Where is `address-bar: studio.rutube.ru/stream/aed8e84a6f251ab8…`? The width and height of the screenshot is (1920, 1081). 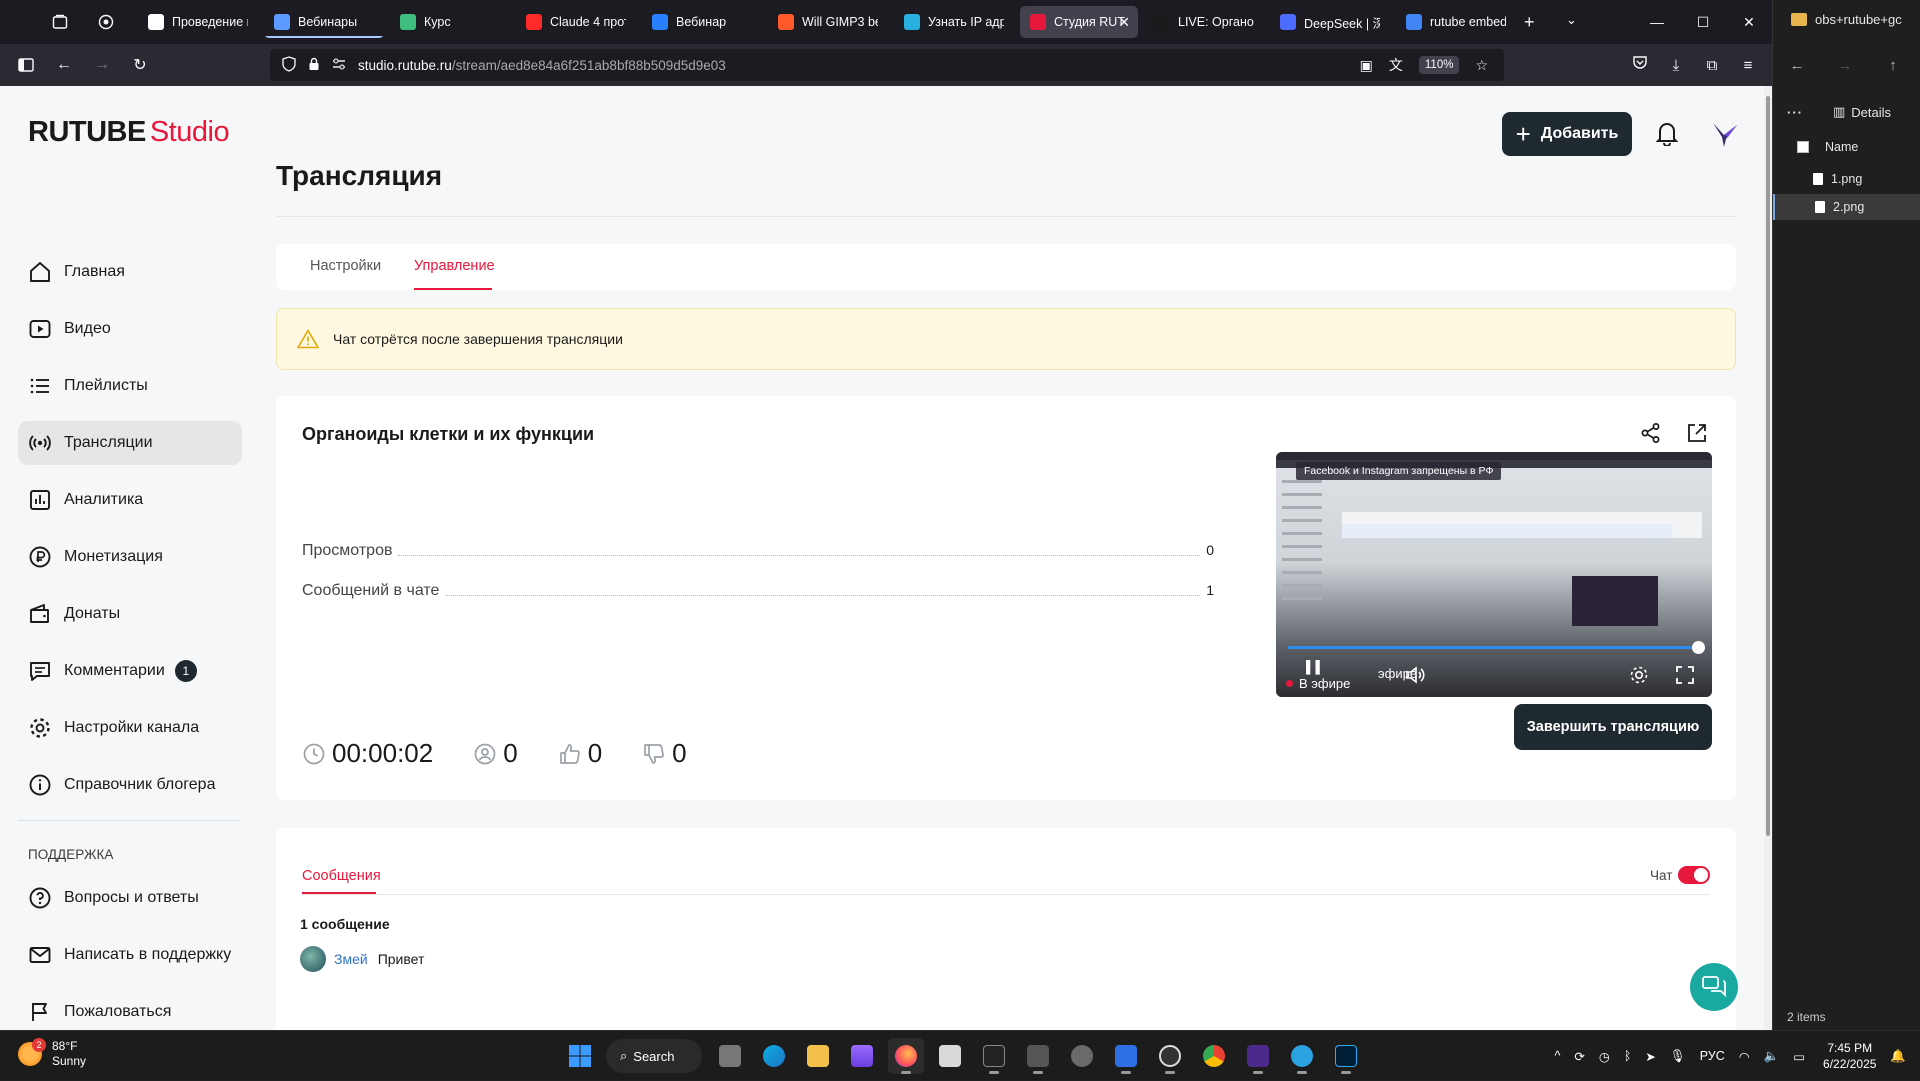
address-bar: studio.rutube.ru/stream/aed8e84a6f251ab8… is located at coordinates (887, 65).